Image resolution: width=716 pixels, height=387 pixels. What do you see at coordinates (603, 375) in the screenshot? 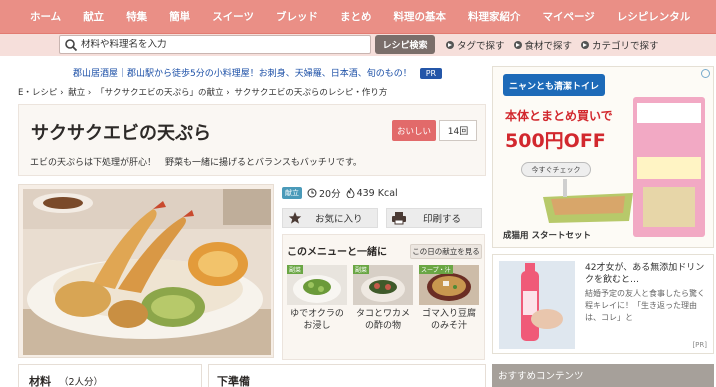
I see `recommended-header: おすすめコンテンツ` at bounding box center [603, 375].